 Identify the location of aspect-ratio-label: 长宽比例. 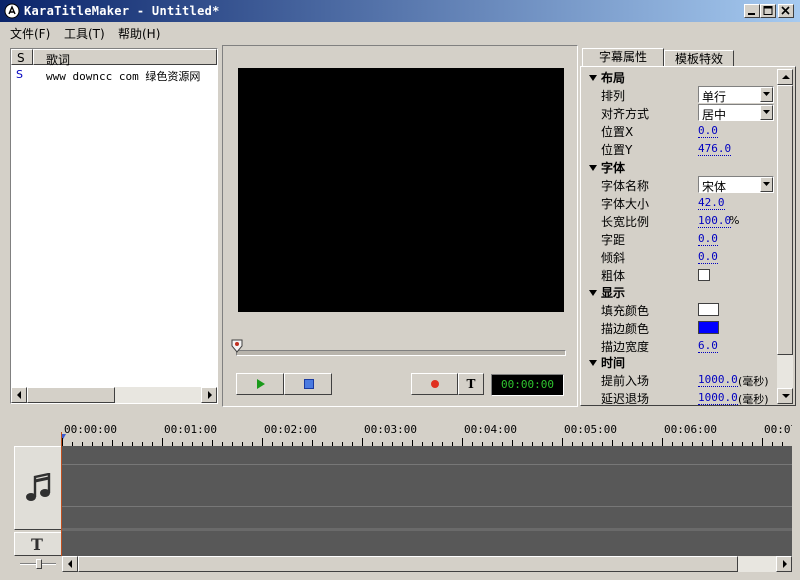
(625, 222).